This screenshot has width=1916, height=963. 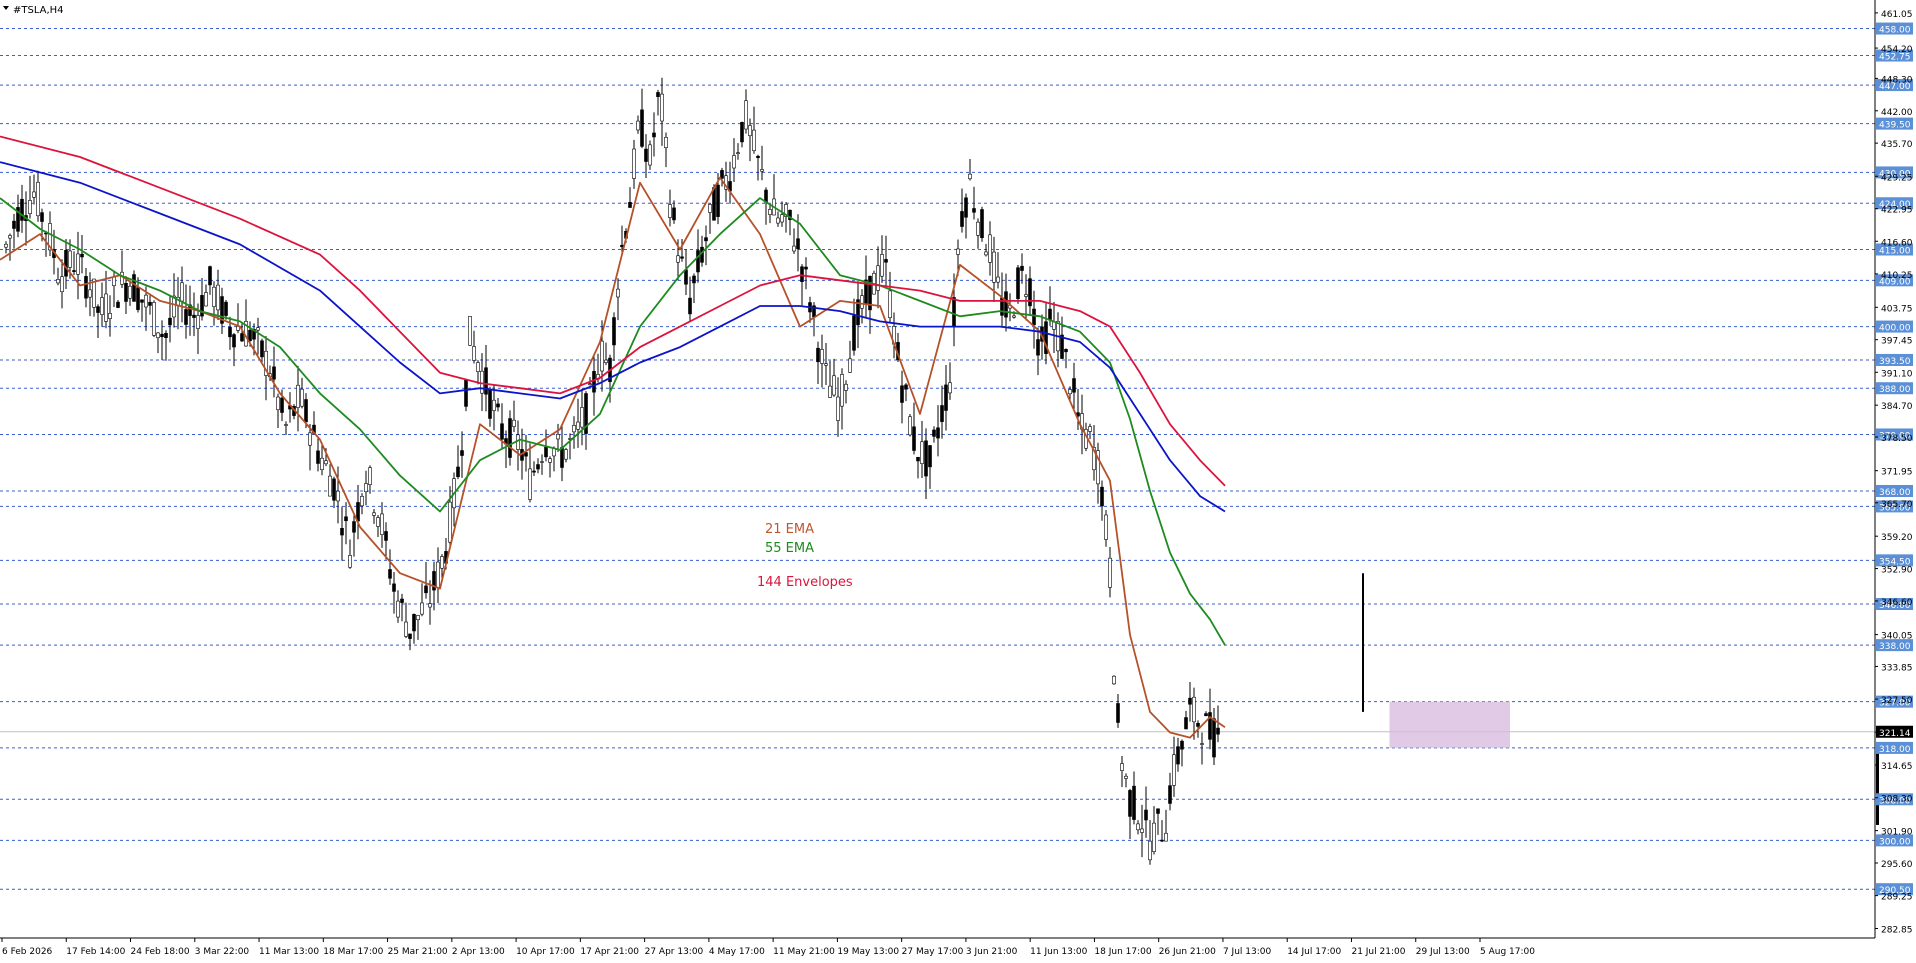 What do you see at coordinates (1895, 126) in the screenshot?
I see `level-label: 439.50` at bounding box center [1895, 126].